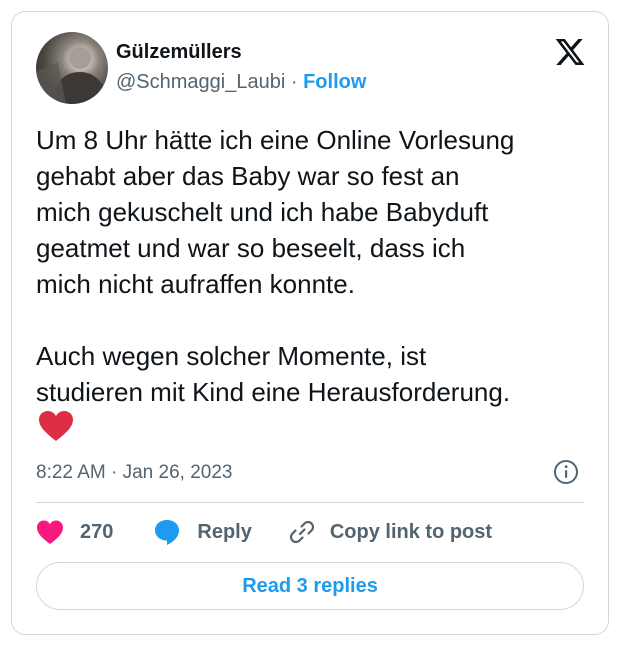 This screenshot has width=620, height=646. What do you see at coordinates (570, 52) in the screenshot?
I see `x-logo-icon` at bounding box center [570, 52].